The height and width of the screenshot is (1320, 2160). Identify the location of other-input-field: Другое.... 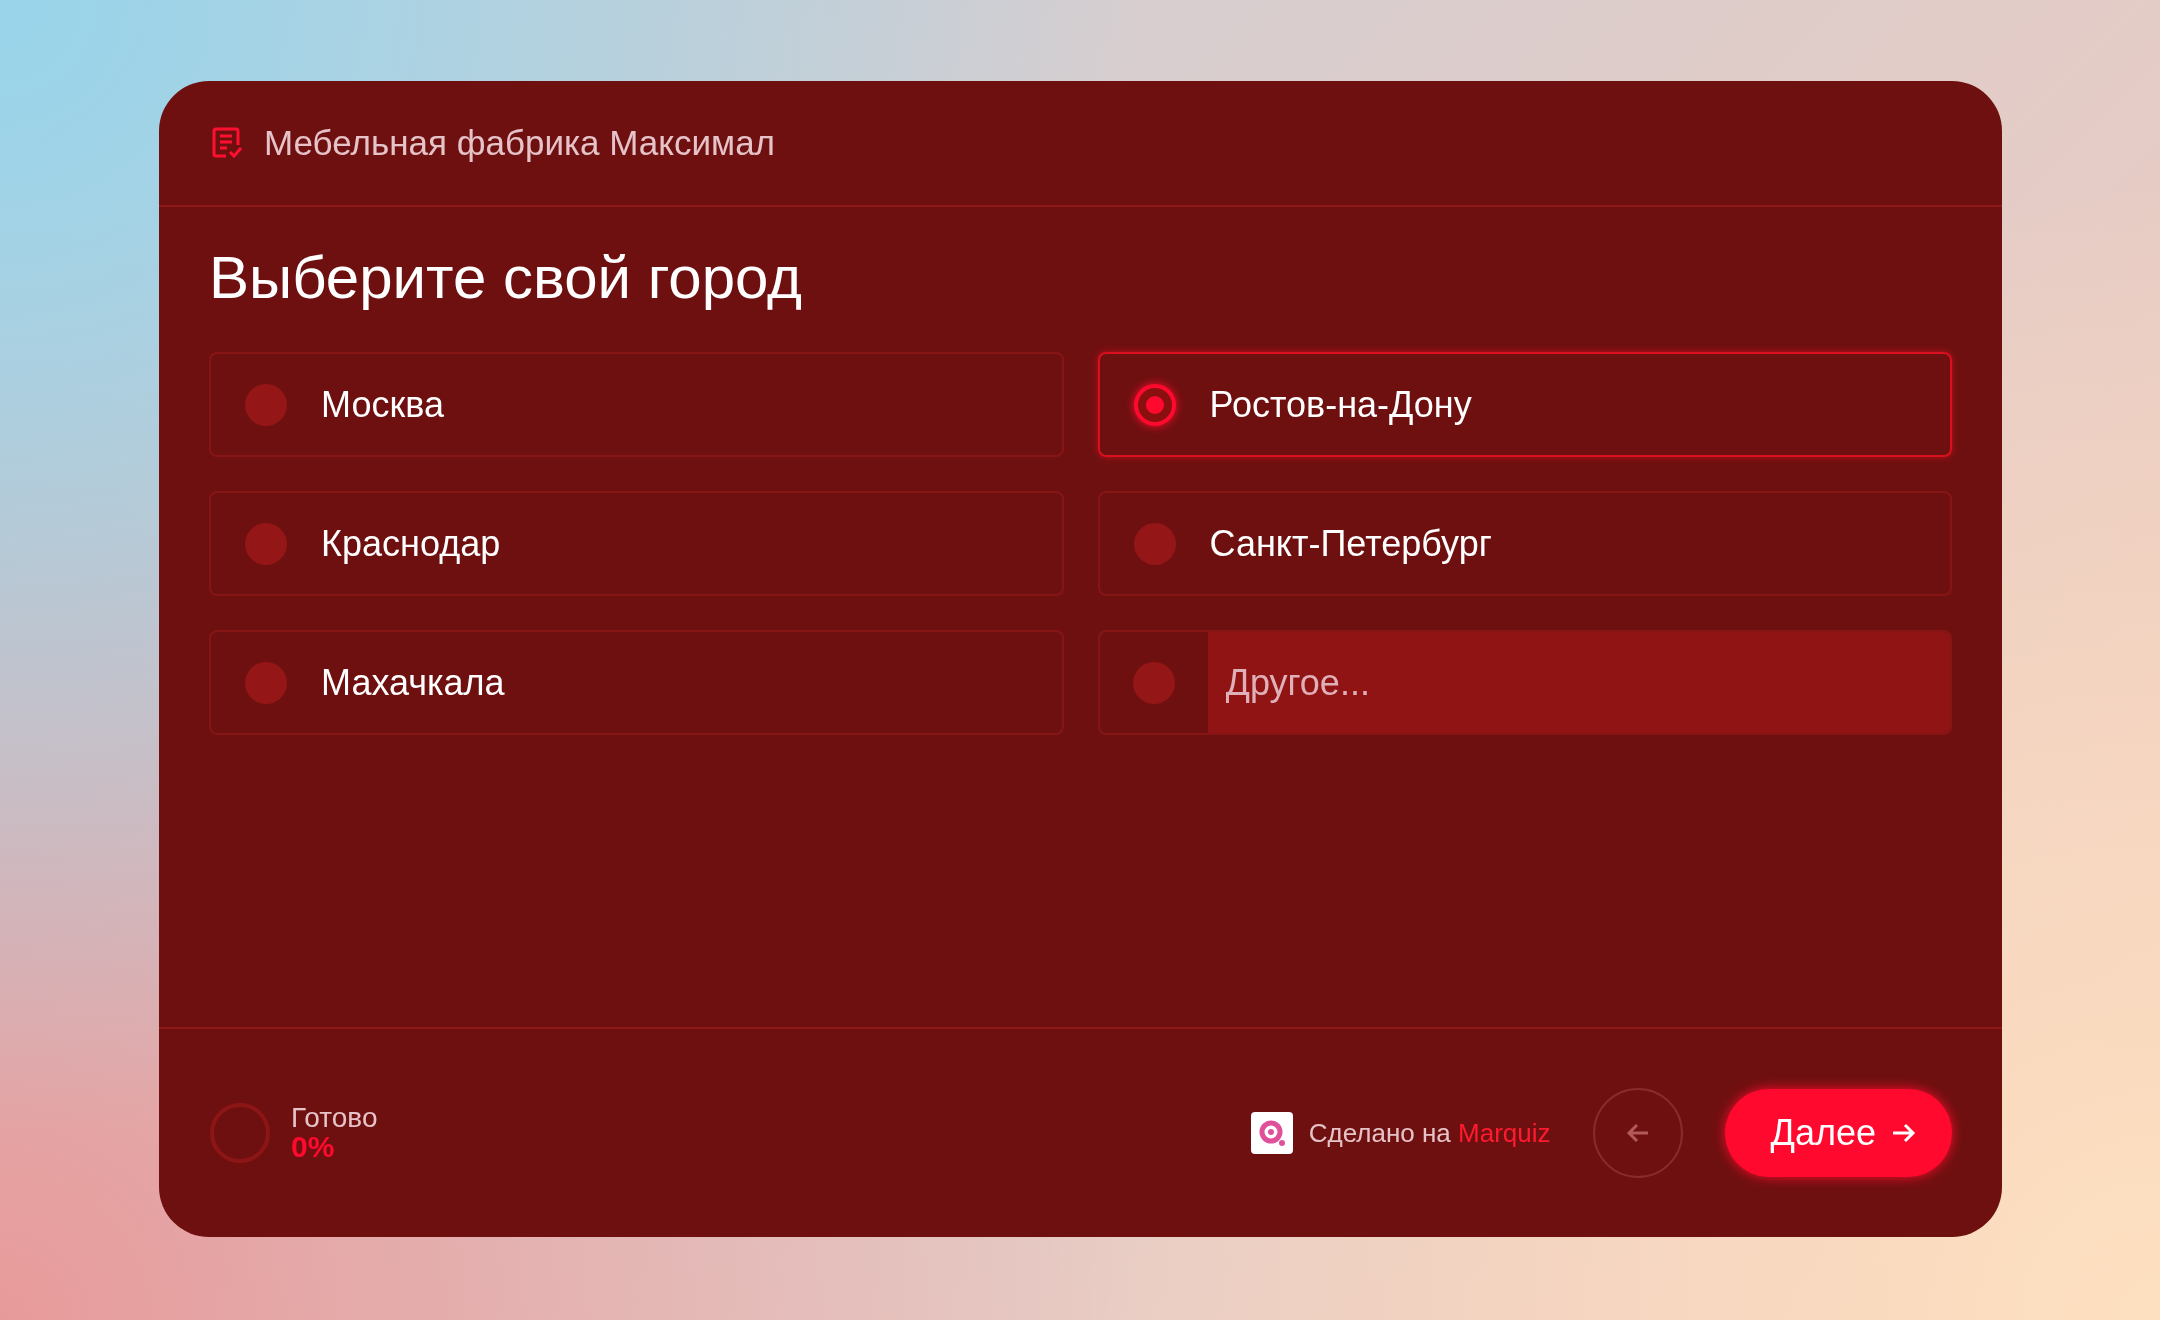
(1578, 682).